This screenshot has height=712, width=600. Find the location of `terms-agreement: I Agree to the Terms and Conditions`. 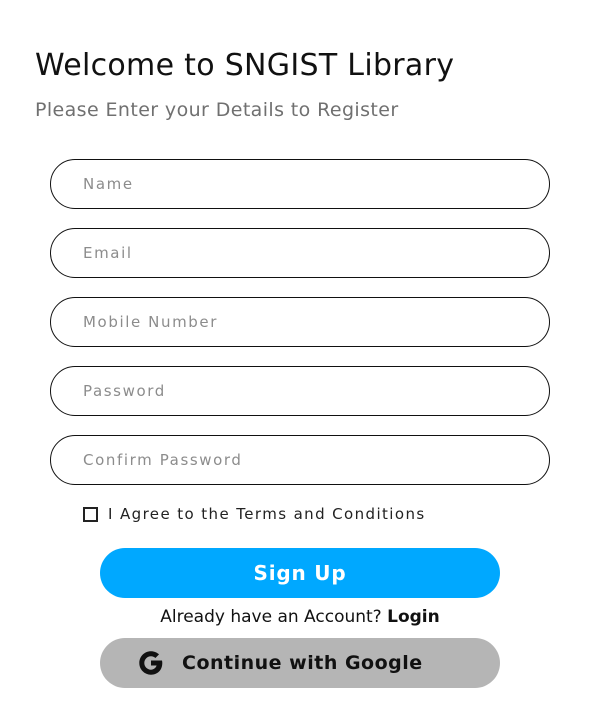

terms-agreement: I Agree to the Terms and Conditions is located at coordinates (254, 514).